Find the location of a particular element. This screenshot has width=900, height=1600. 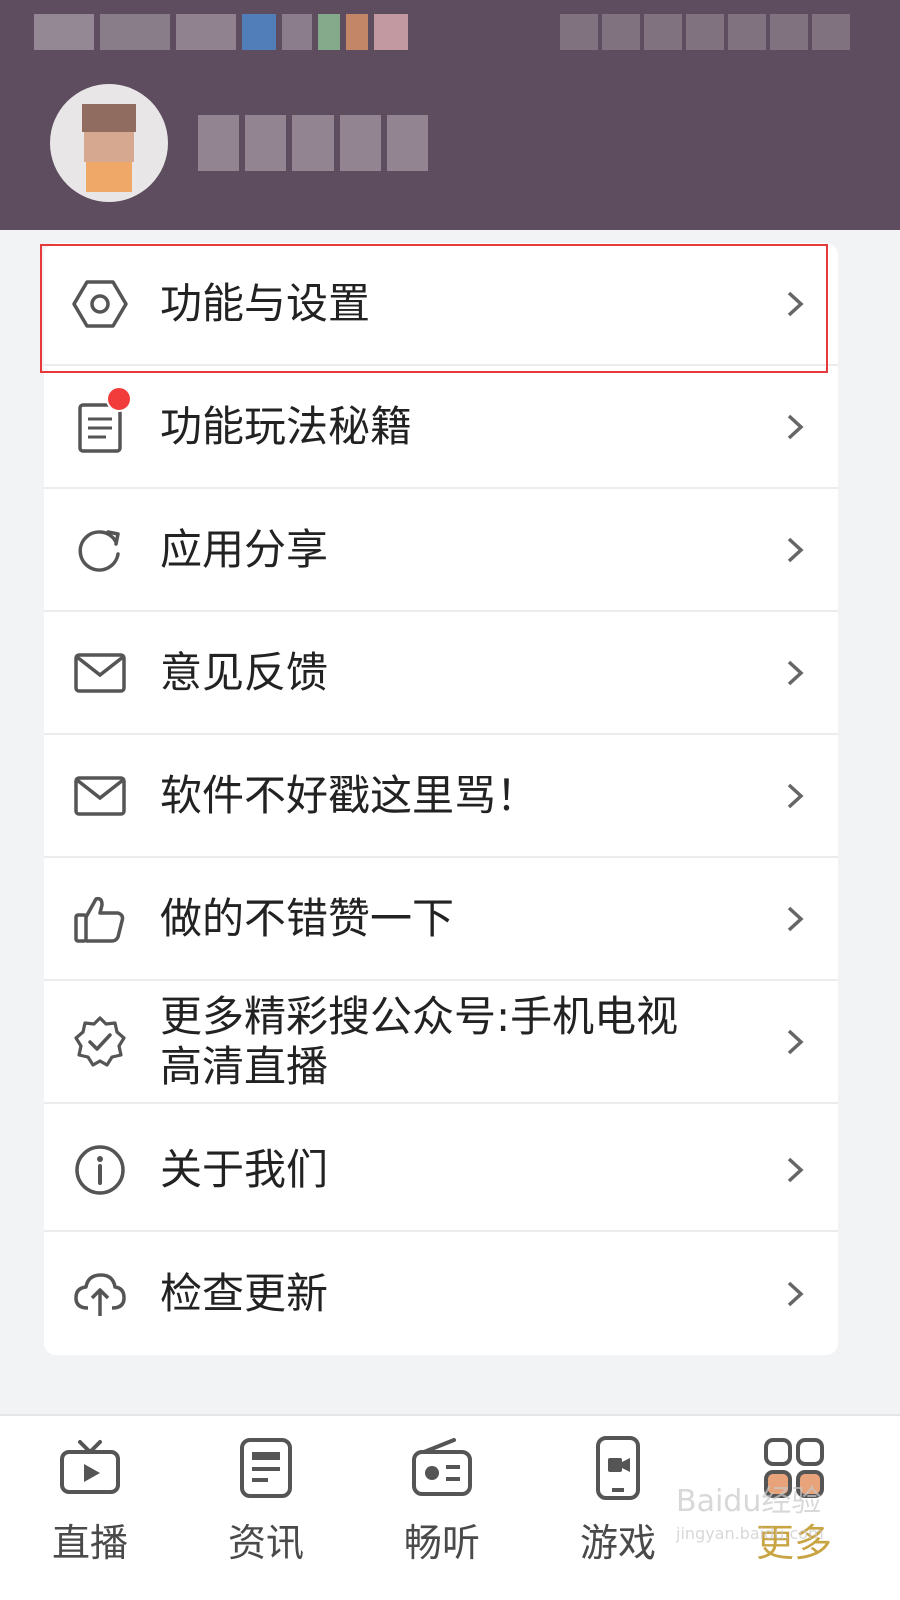

avatar is located at coordinates (109, 143).